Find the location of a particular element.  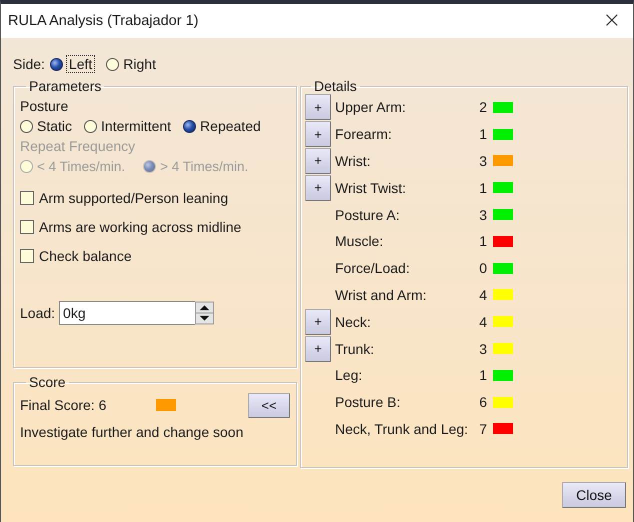

detail-label: Muscle: is located at coordinates (359, 241).